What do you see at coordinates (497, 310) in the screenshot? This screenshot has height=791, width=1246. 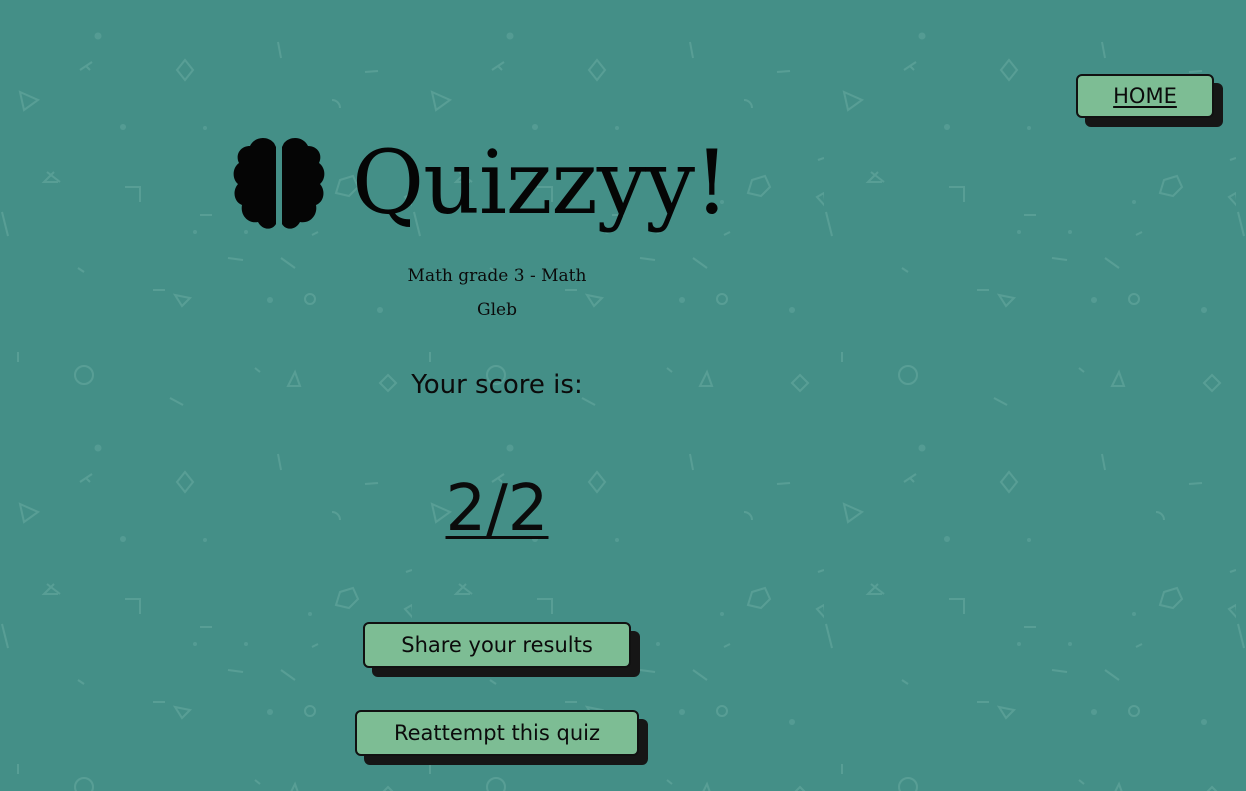 I see `quiz-author: Gleb` at bounding box center [497, 310].